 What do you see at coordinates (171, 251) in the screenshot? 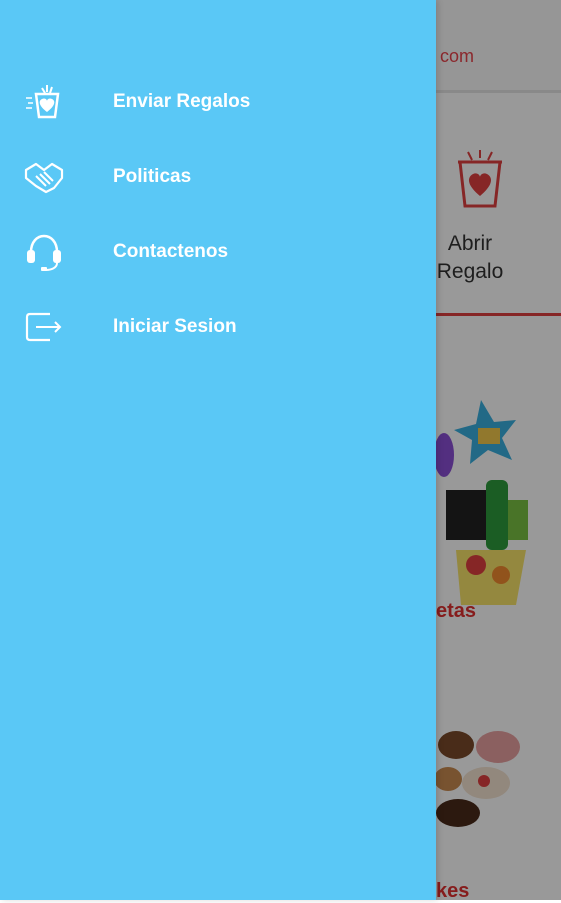
I see `menu-item-label: Contactenos` at bounding box center [171, 251].